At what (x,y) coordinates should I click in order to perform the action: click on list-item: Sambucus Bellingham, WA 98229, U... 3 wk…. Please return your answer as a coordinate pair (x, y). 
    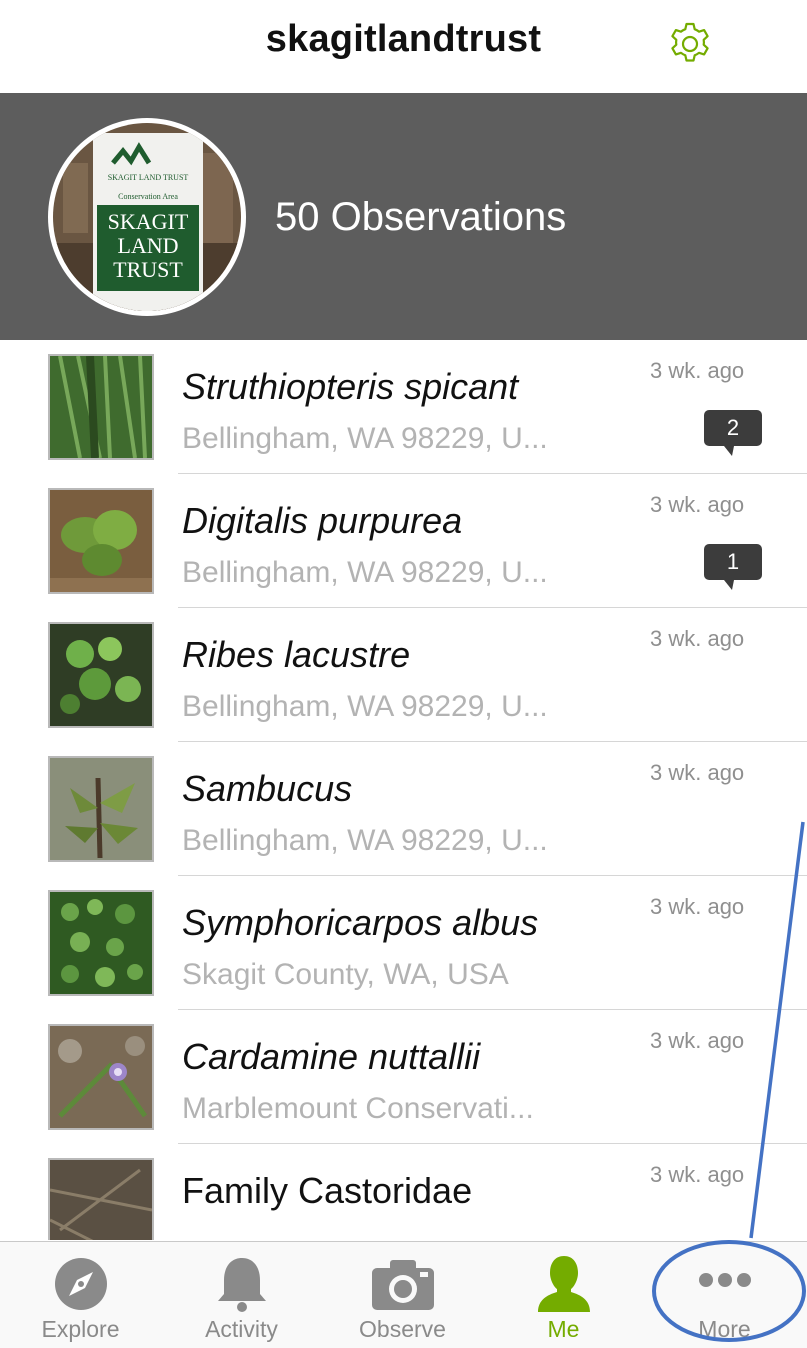
    Looking at the image, I should click on (403, 809).